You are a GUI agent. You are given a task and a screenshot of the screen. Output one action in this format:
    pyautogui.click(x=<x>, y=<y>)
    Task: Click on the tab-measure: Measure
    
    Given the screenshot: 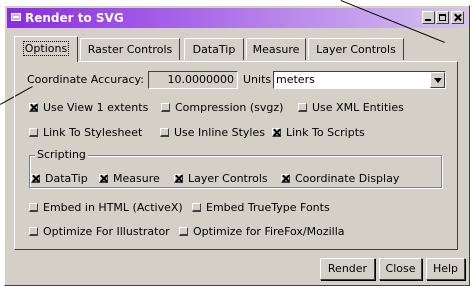 What is the action you would take?
    pyautogui.click(x=276, y=49)
    